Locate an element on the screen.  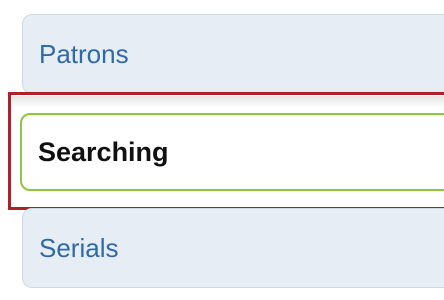
nav-item-label: Searching is located at coordinates (103, 151).